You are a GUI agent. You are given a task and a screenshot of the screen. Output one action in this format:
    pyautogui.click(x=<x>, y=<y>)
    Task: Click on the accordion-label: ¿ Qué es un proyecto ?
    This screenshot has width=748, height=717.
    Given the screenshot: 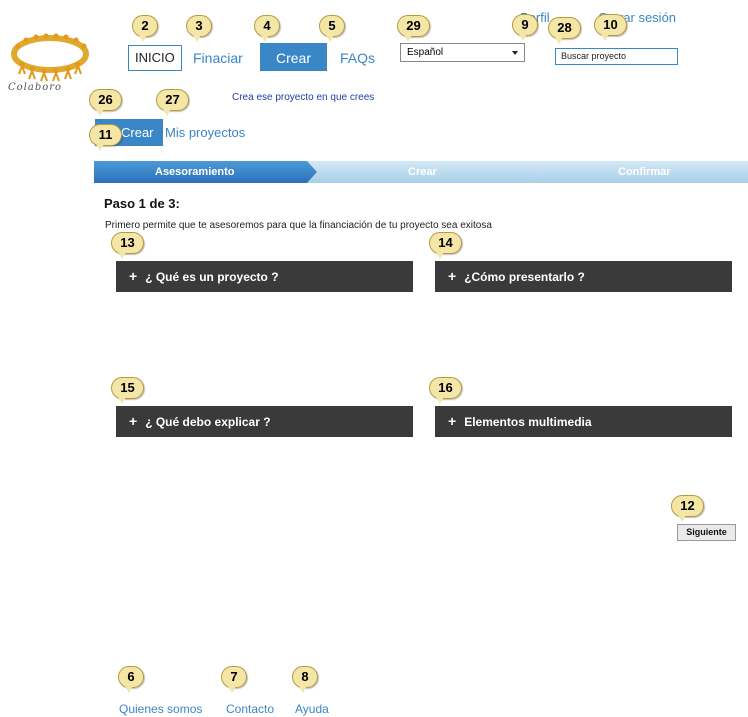 What is the action you would take?
    pyautogui.click(x=212, y=277)
    